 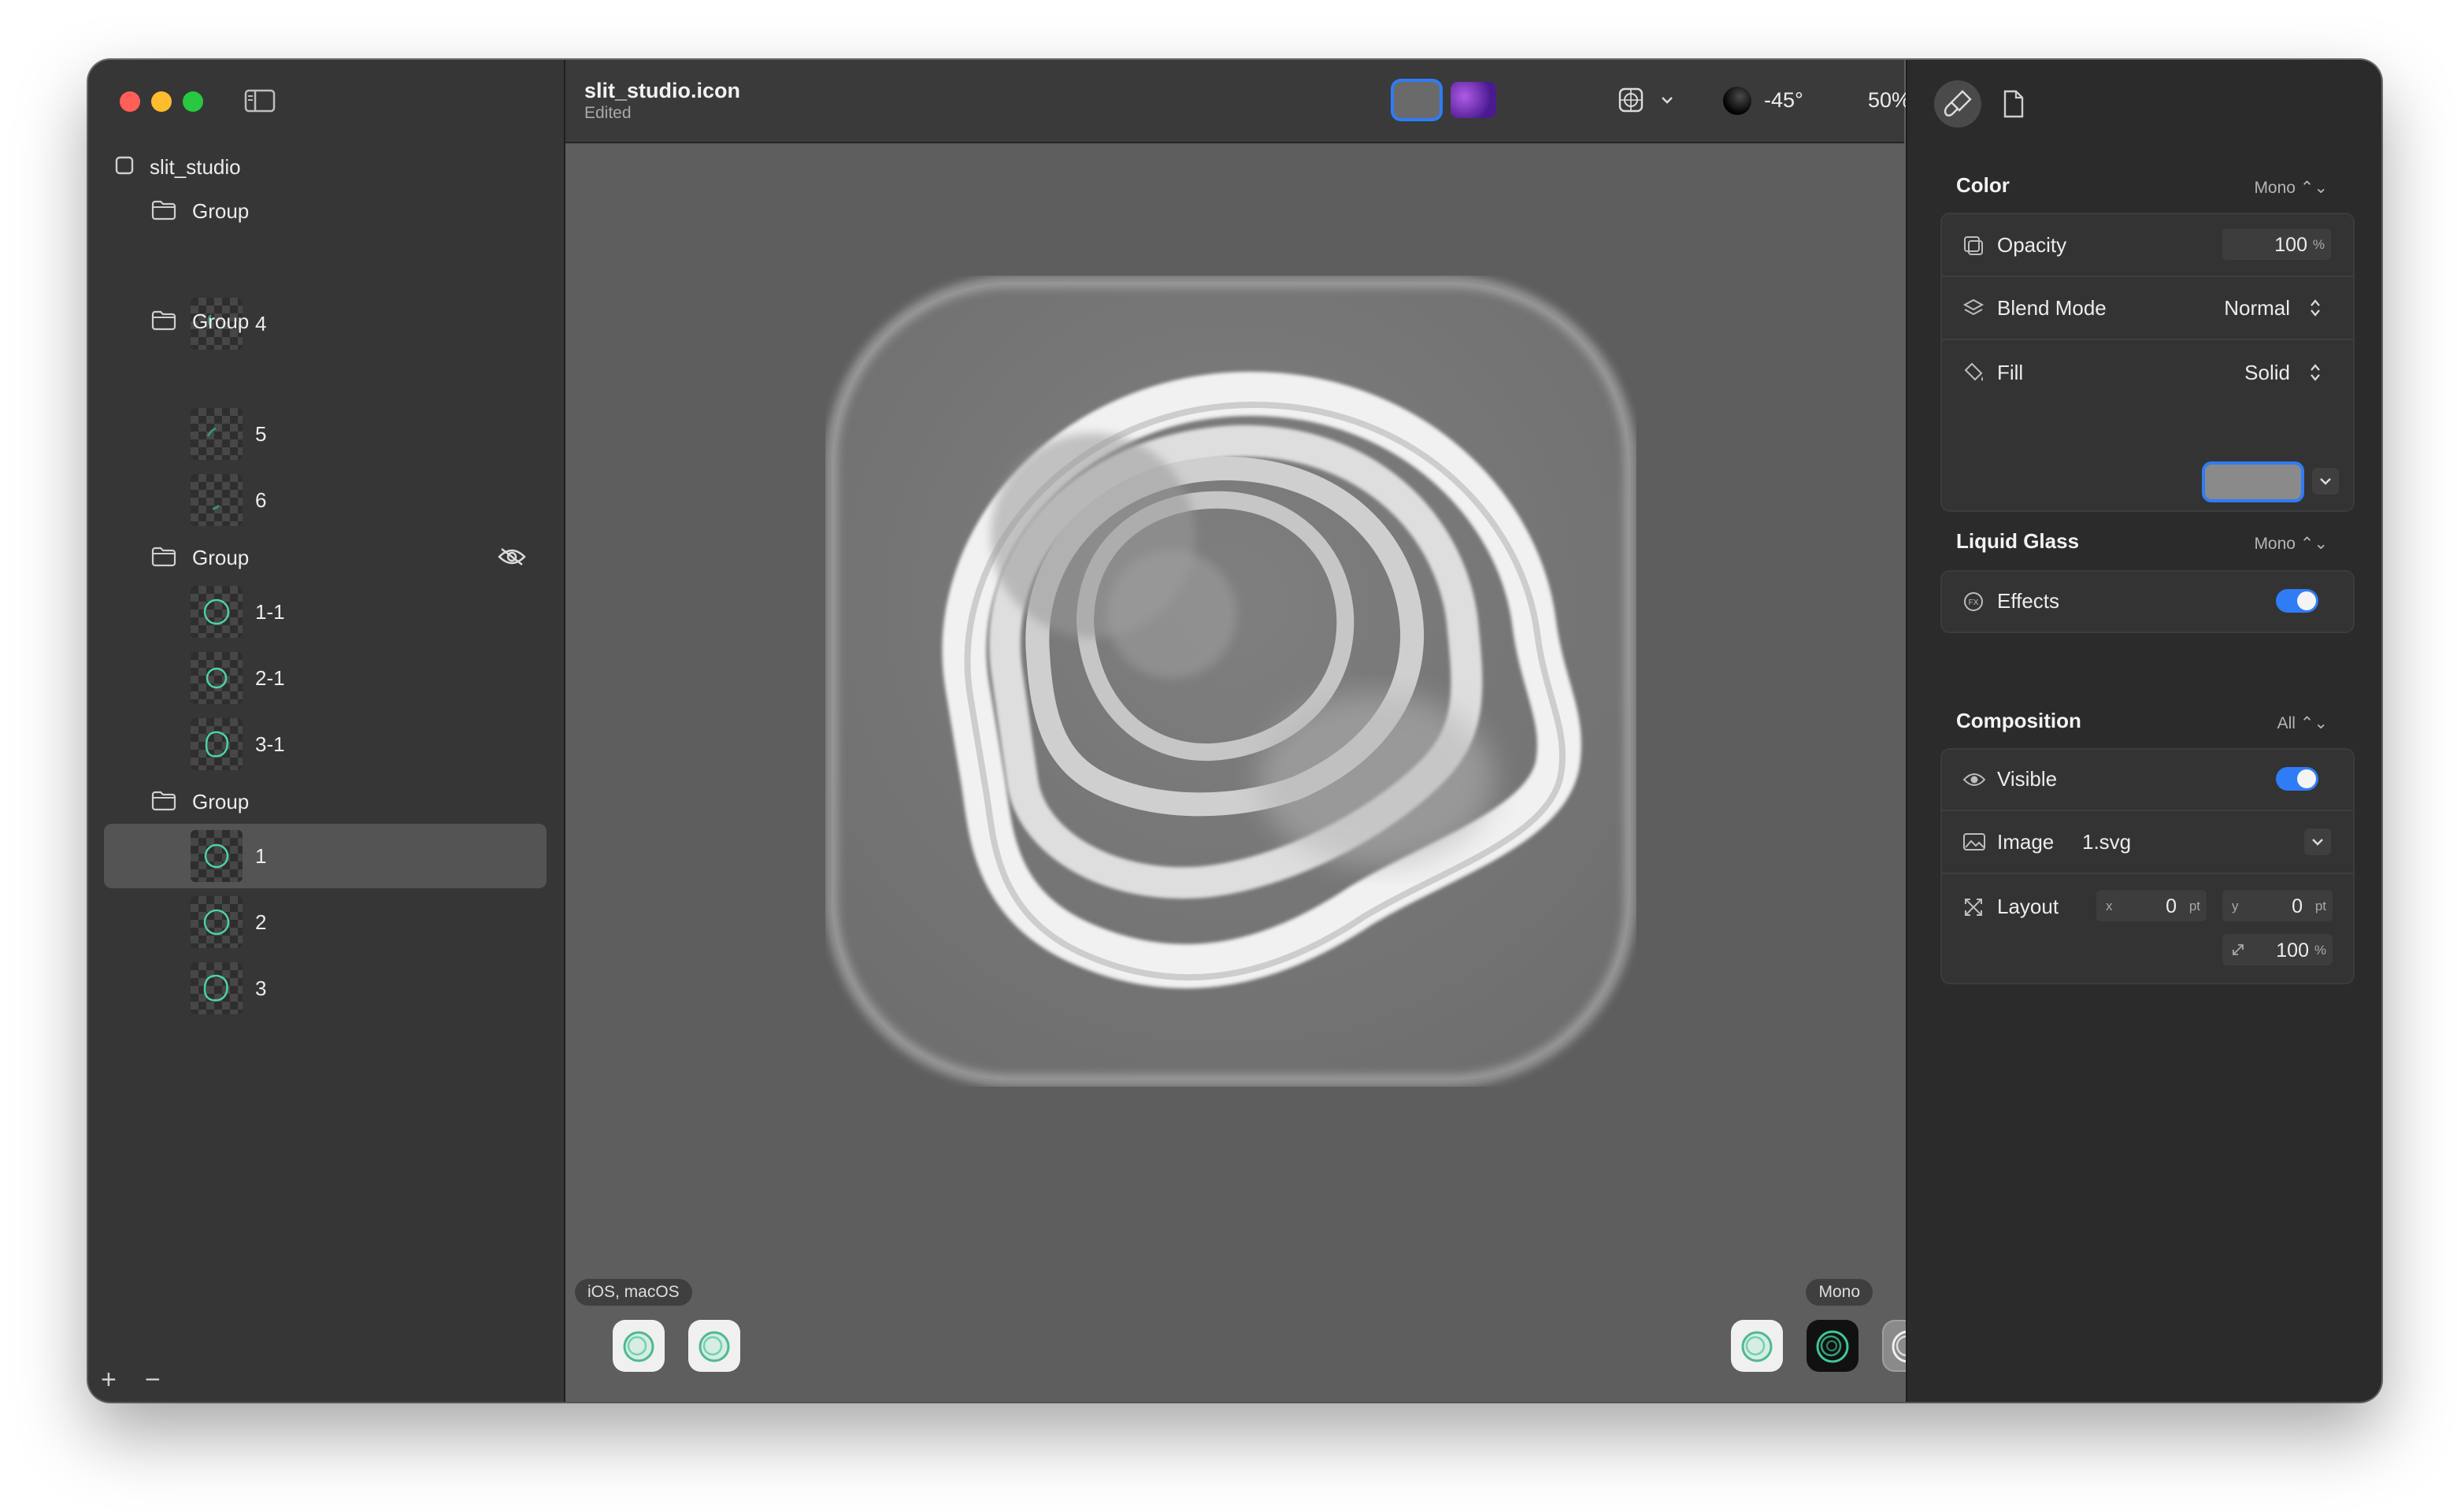 What do you see at coordinates (193, 101) in the screenshot?
I see `zoom-window-button` at bounding box center [193, 101].